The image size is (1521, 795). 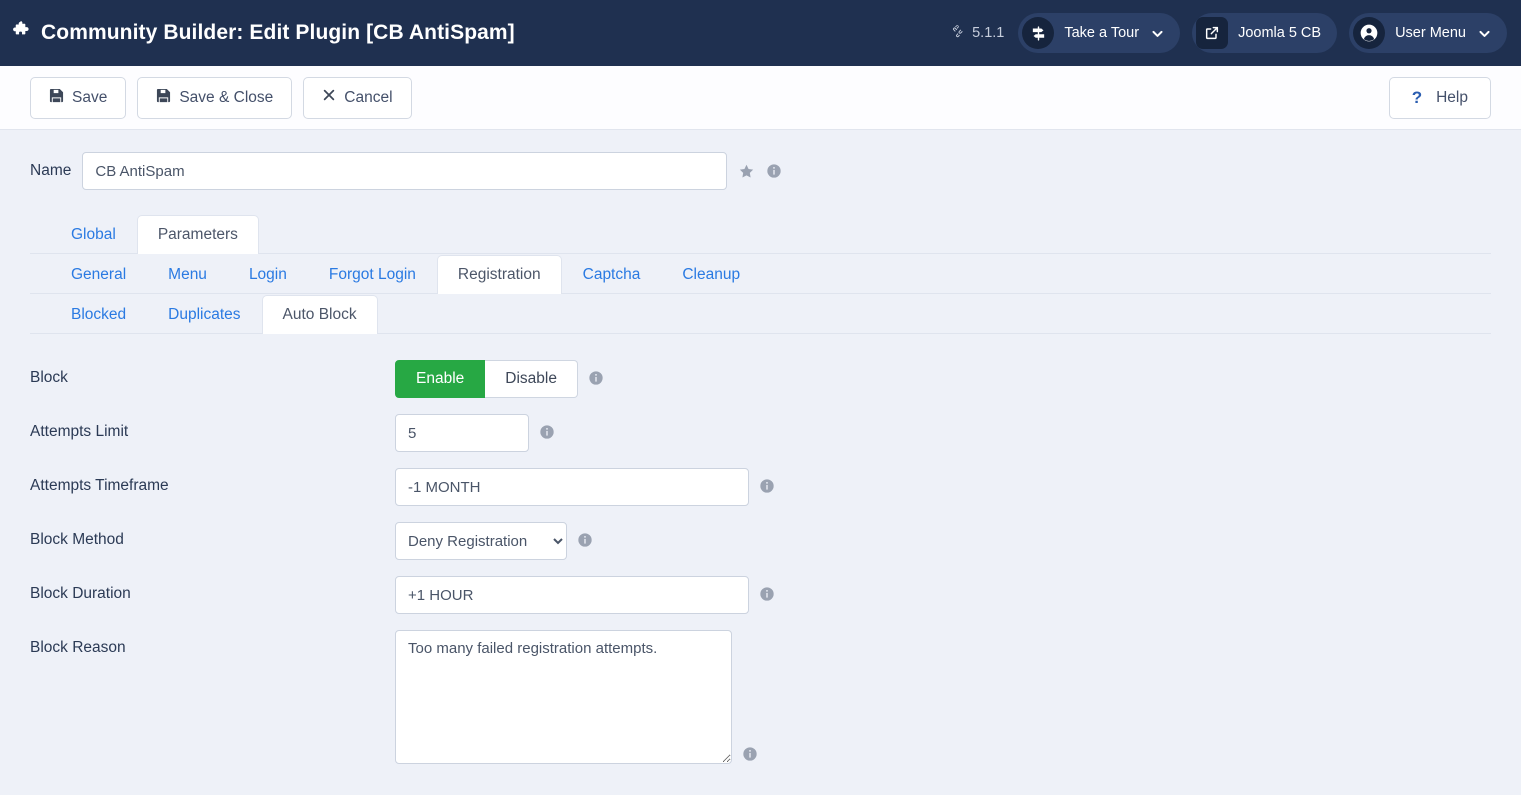 I want to click on cancel-button: Cancel, so click(x=357, y=97).